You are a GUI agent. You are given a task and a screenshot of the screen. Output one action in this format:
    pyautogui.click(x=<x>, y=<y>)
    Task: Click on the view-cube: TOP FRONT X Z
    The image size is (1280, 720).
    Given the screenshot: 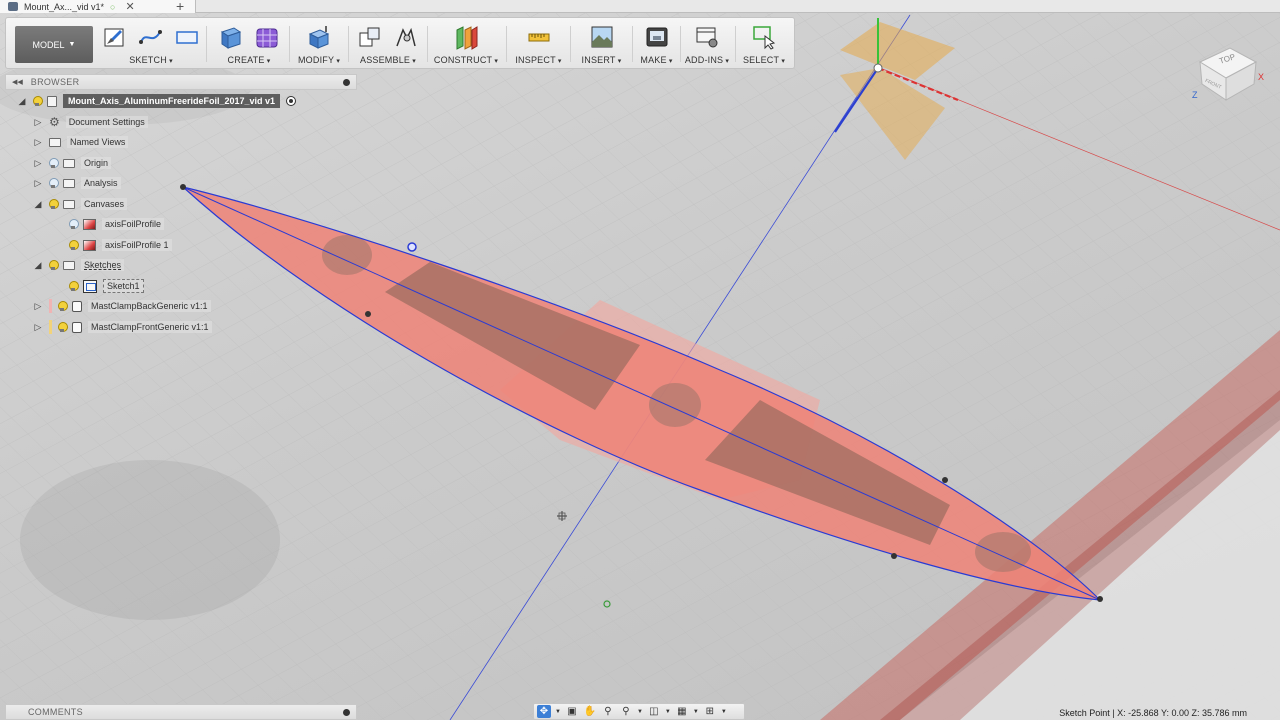 What is the action you would take?
    pyautogui.click(x=1229, y=75)
    